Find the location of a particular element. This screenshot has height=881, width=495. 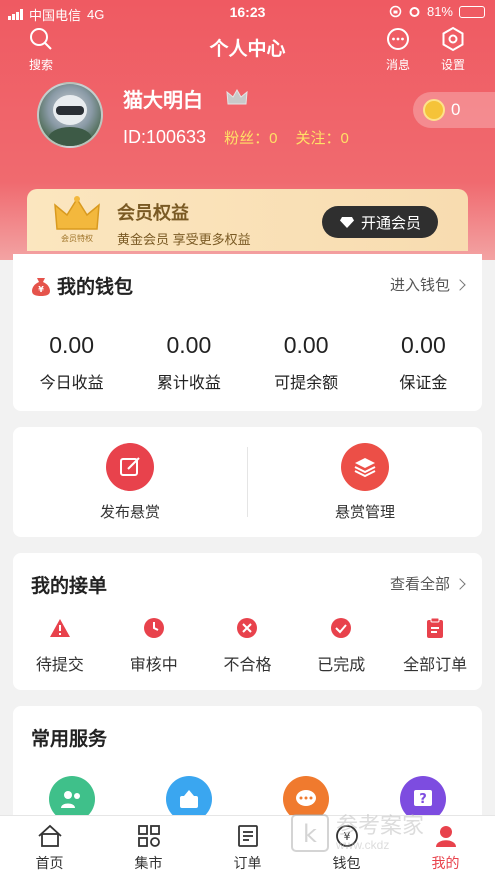

market-icon is located at coordinates (148, 836).